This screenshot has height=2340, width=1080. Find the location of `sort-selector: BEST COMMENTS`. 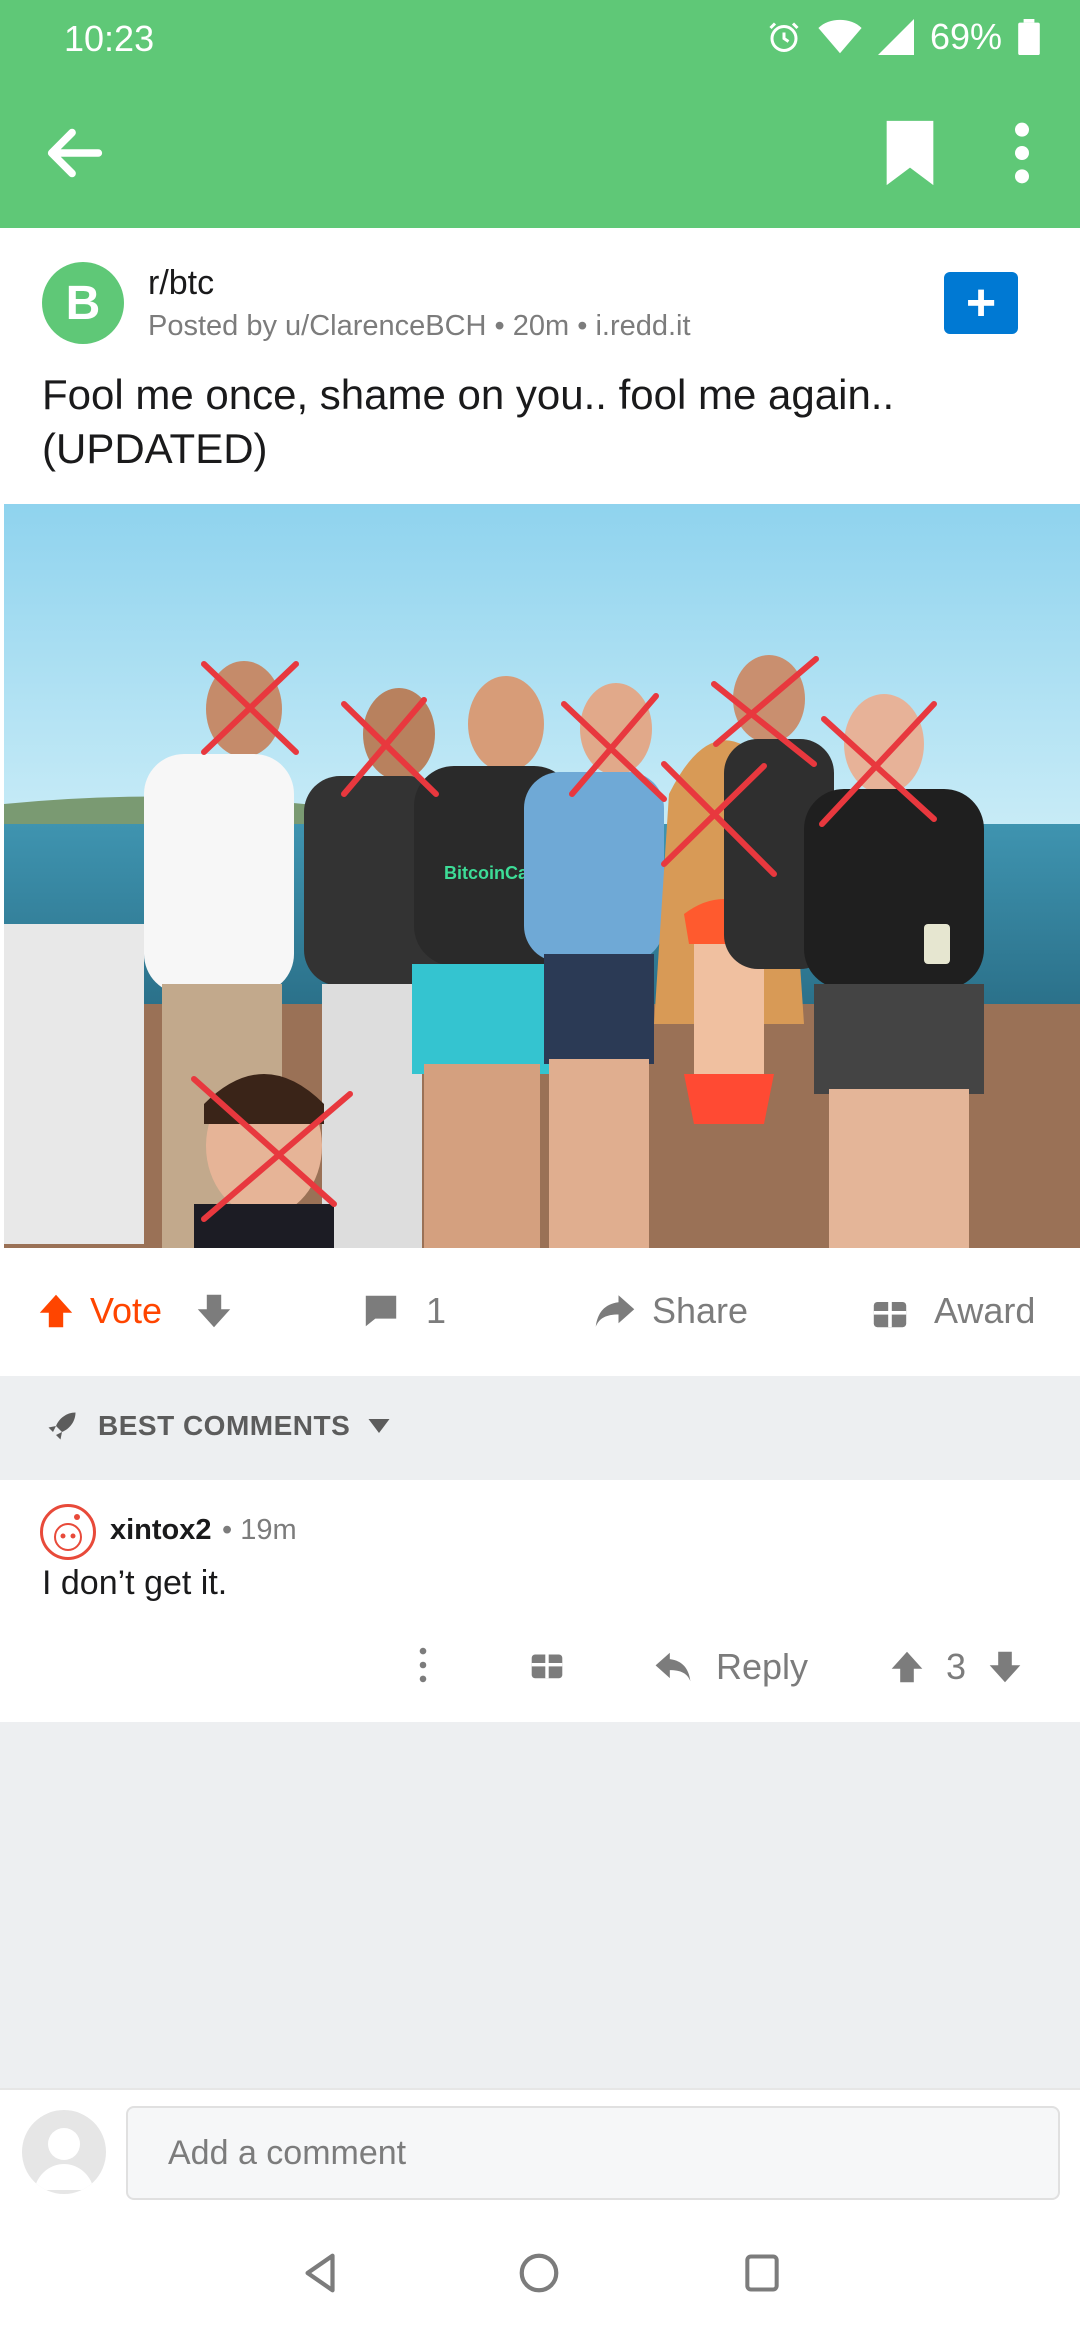

sort-selector: BEST COMMENTS is located at coordinates (217, 1426).